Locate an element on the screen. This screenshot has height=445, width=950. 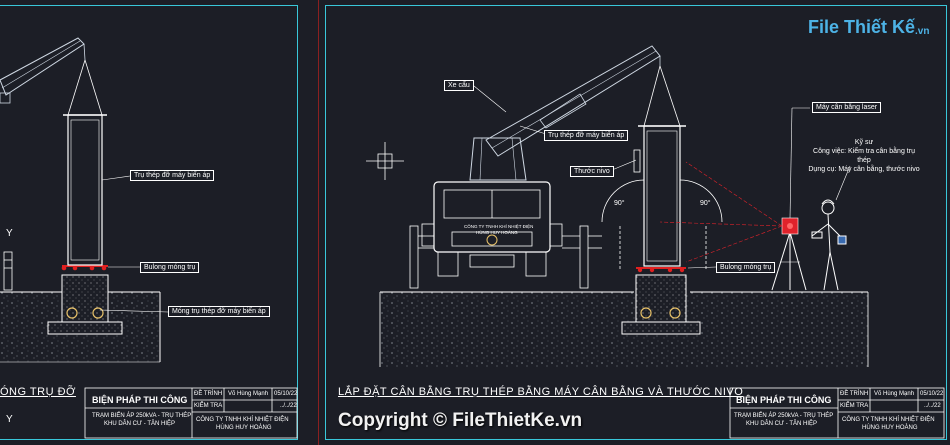
right-tb-project-2: KHU DÂN CƯ - TÂN HIỆP is located at coordinates (782, 424).